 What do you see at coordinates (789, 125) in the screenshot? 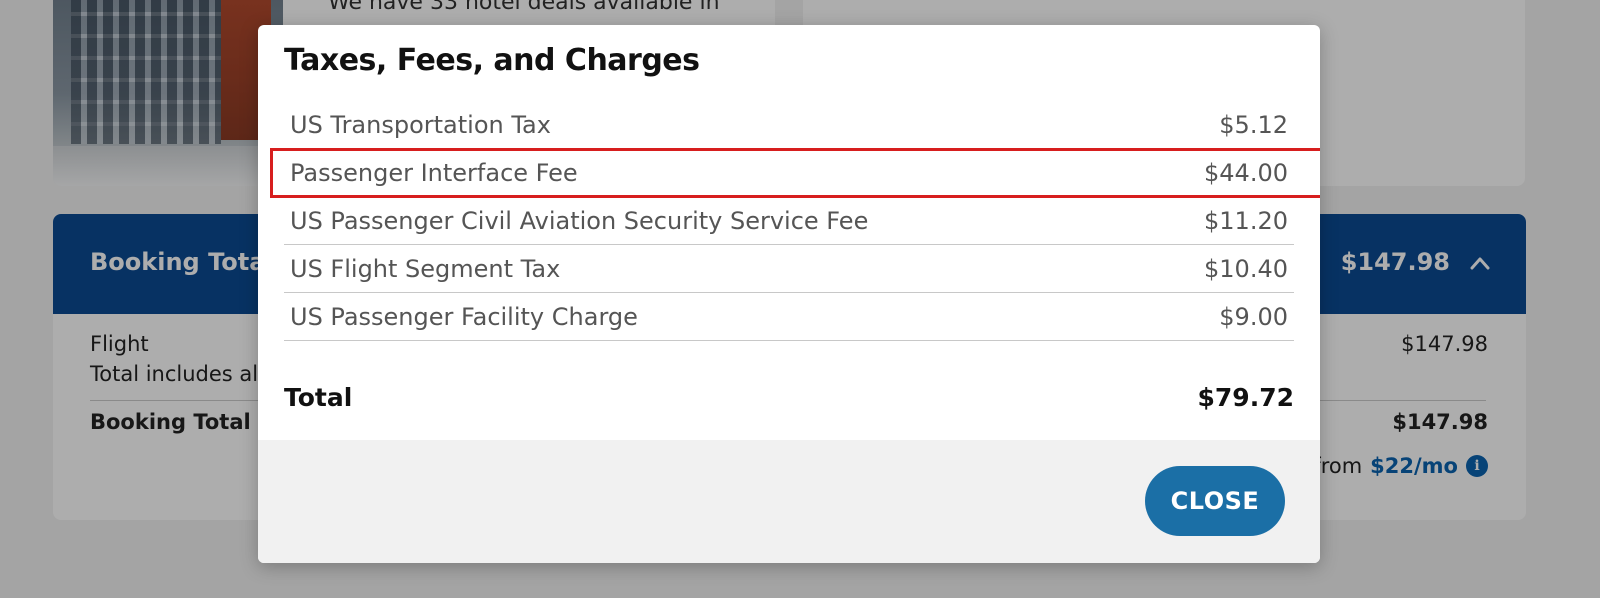
I see `fee-row: US Transportation Tax $5.12` at bounding box center [789, 125].